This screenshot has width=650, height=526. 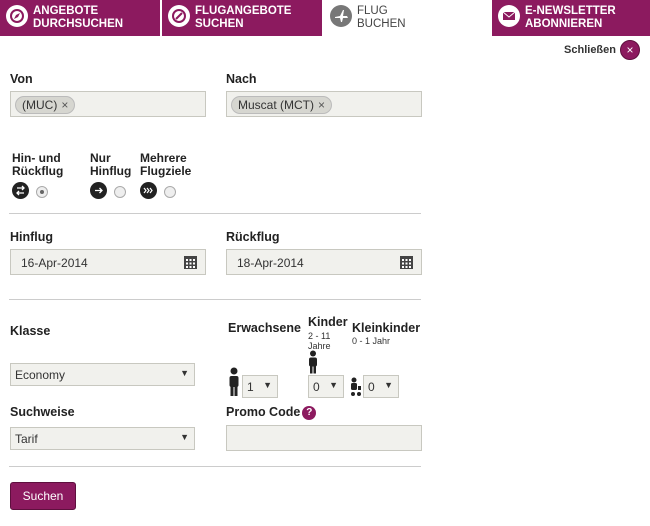 I want to click on outbound-date: 16-Apr-2014, so click(x=54, y=263).